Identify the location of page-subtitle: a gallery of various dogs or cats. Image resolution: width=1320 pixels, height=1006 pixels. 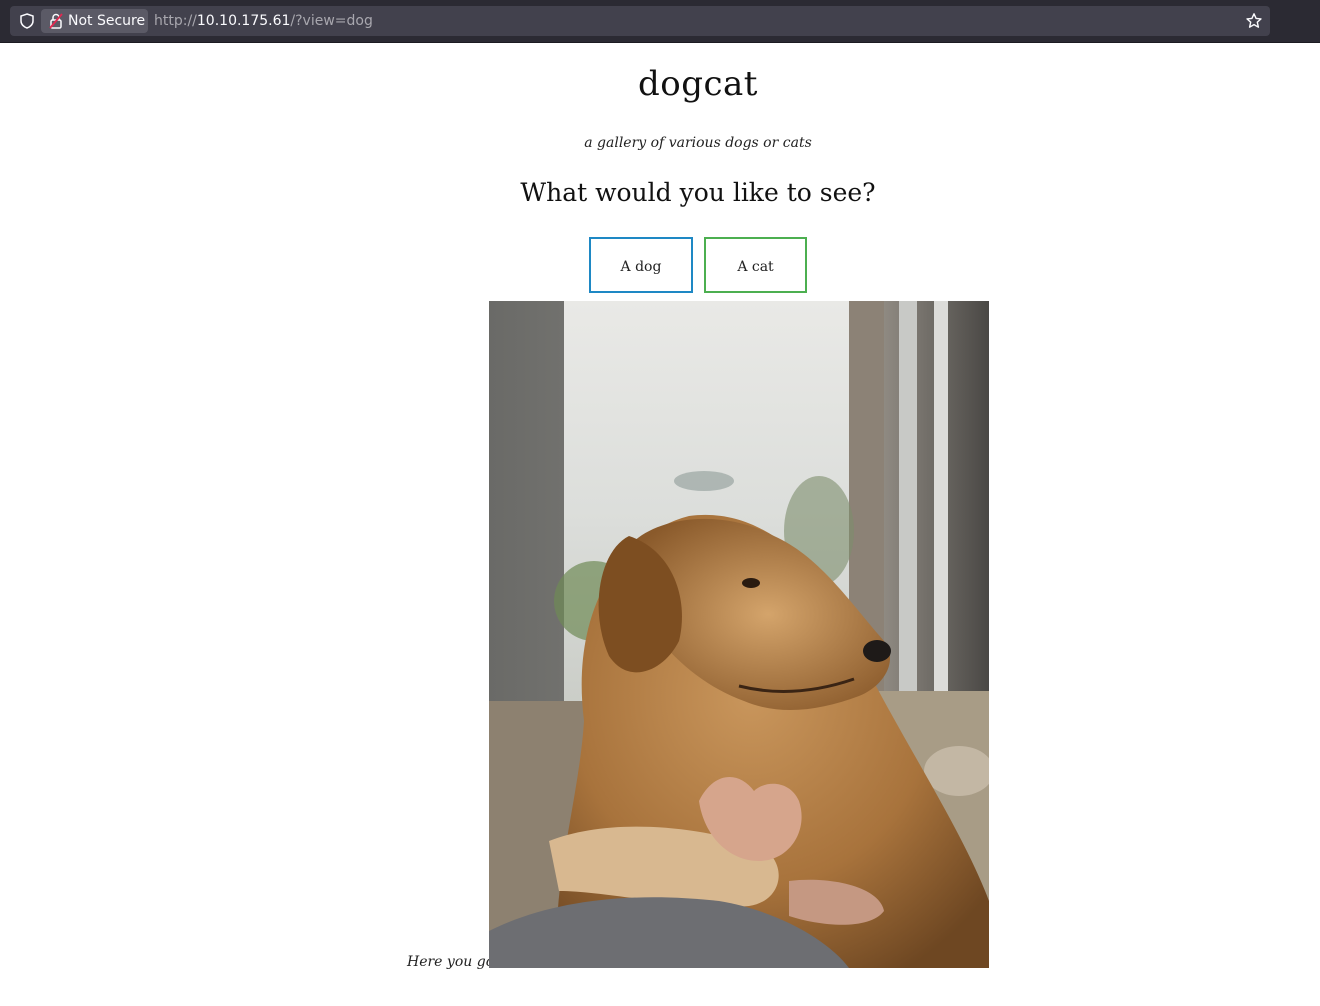
(698, 143).